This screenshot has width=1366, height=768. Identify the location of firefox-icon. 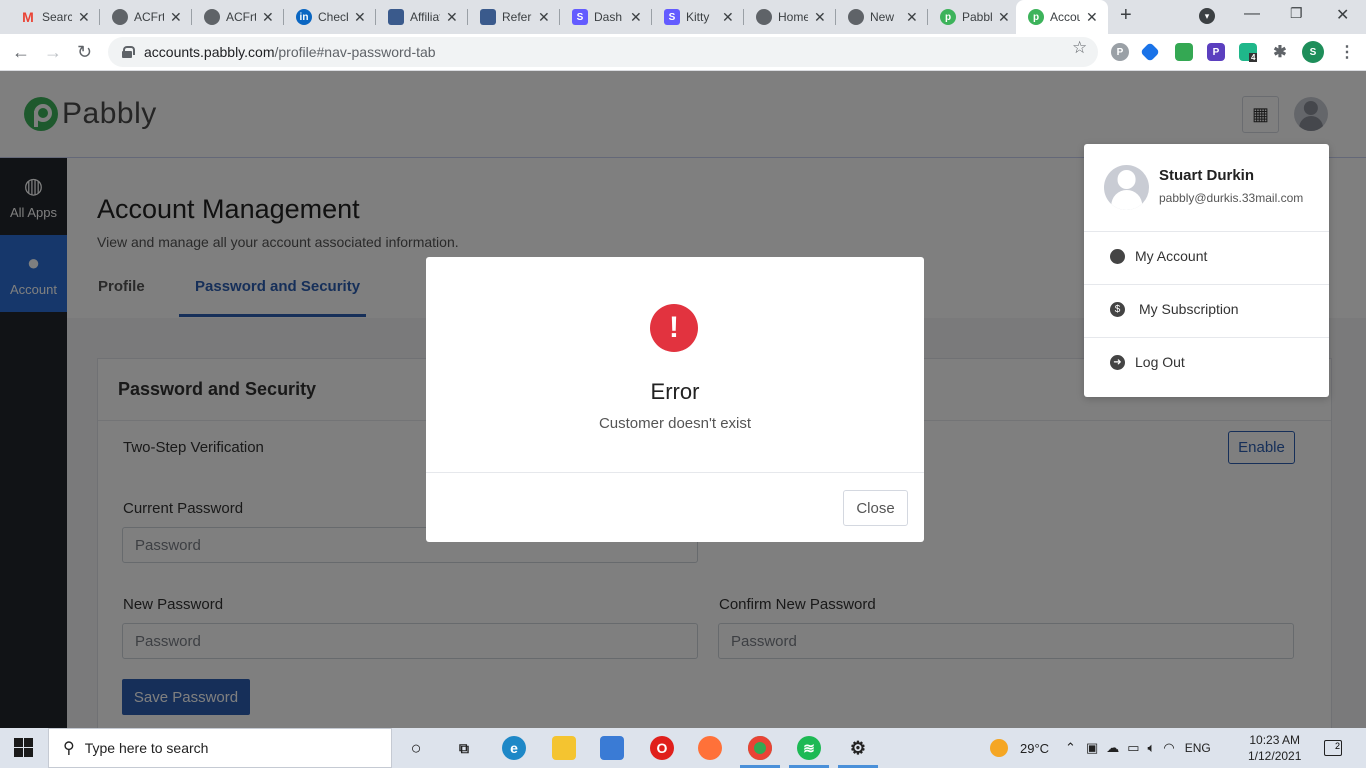
(710, 748).